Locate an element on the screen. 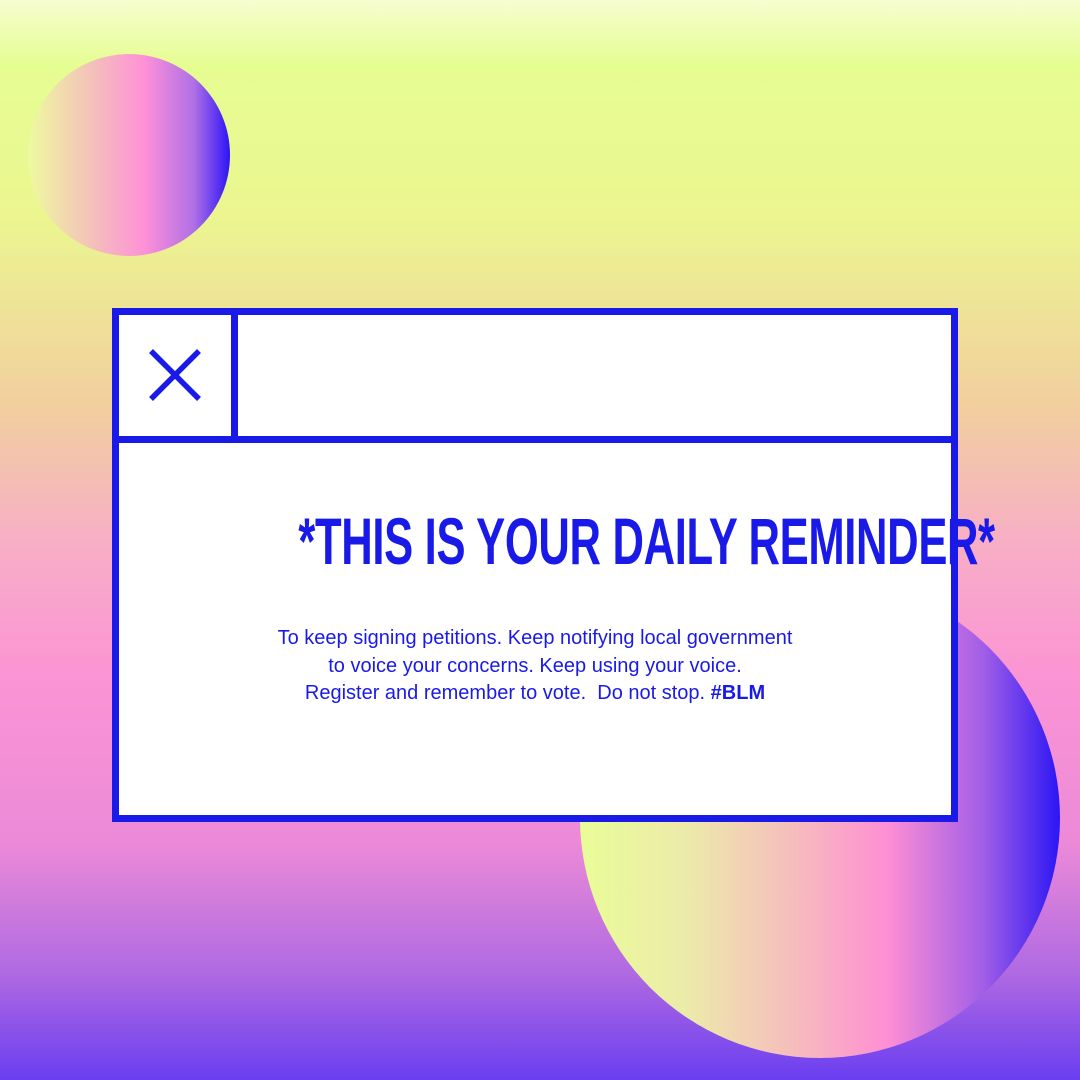  close-icon is located at coordinates (175, 375).